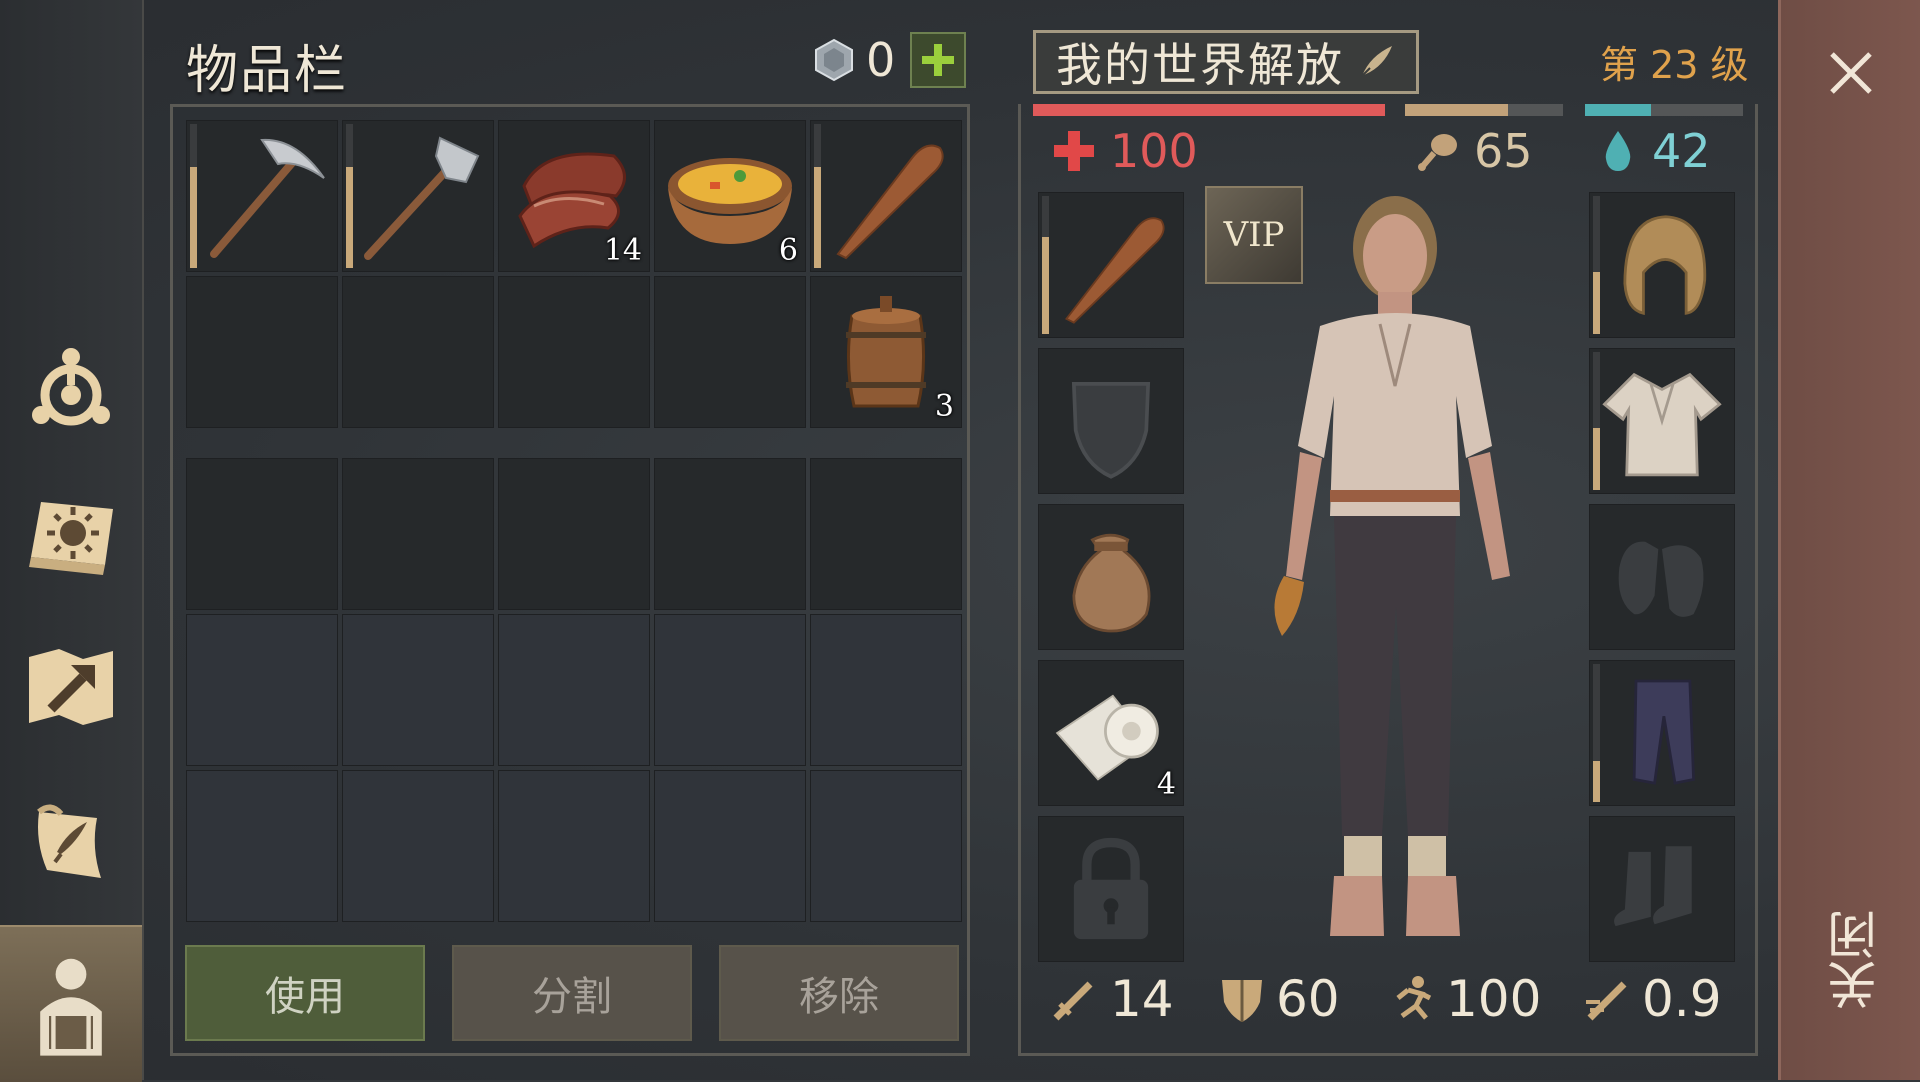  I want to click on attack-speed-icon, so click(1606, 1001).